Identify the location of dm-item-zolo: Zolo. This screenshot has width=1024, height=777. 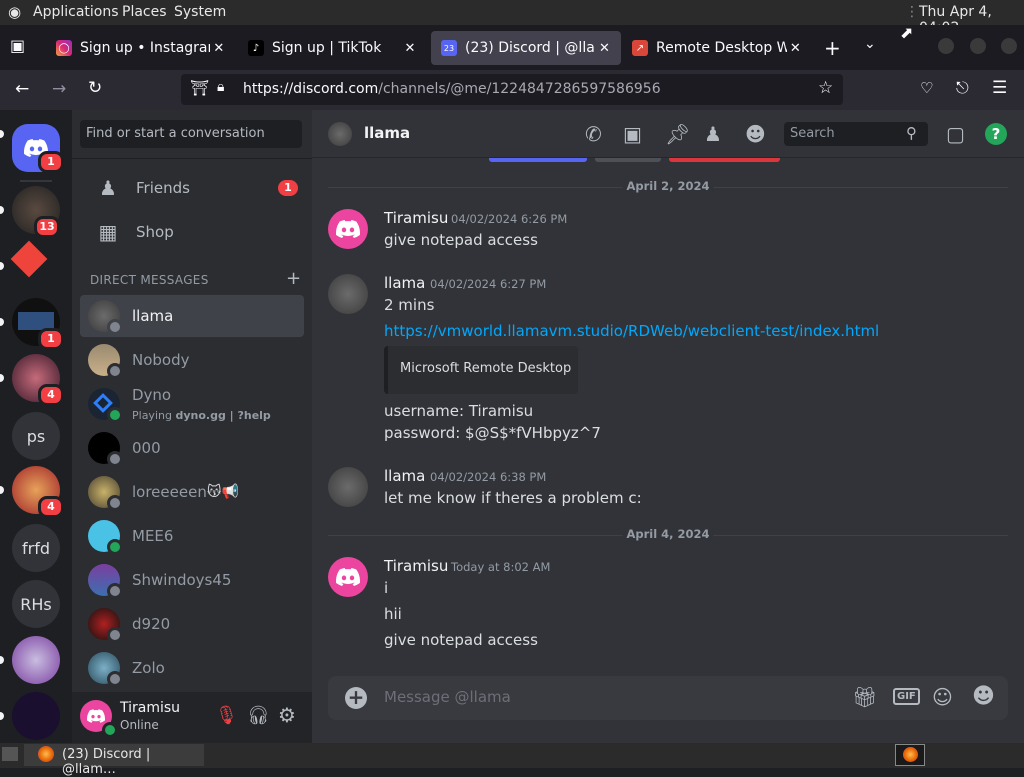
(192, 668).